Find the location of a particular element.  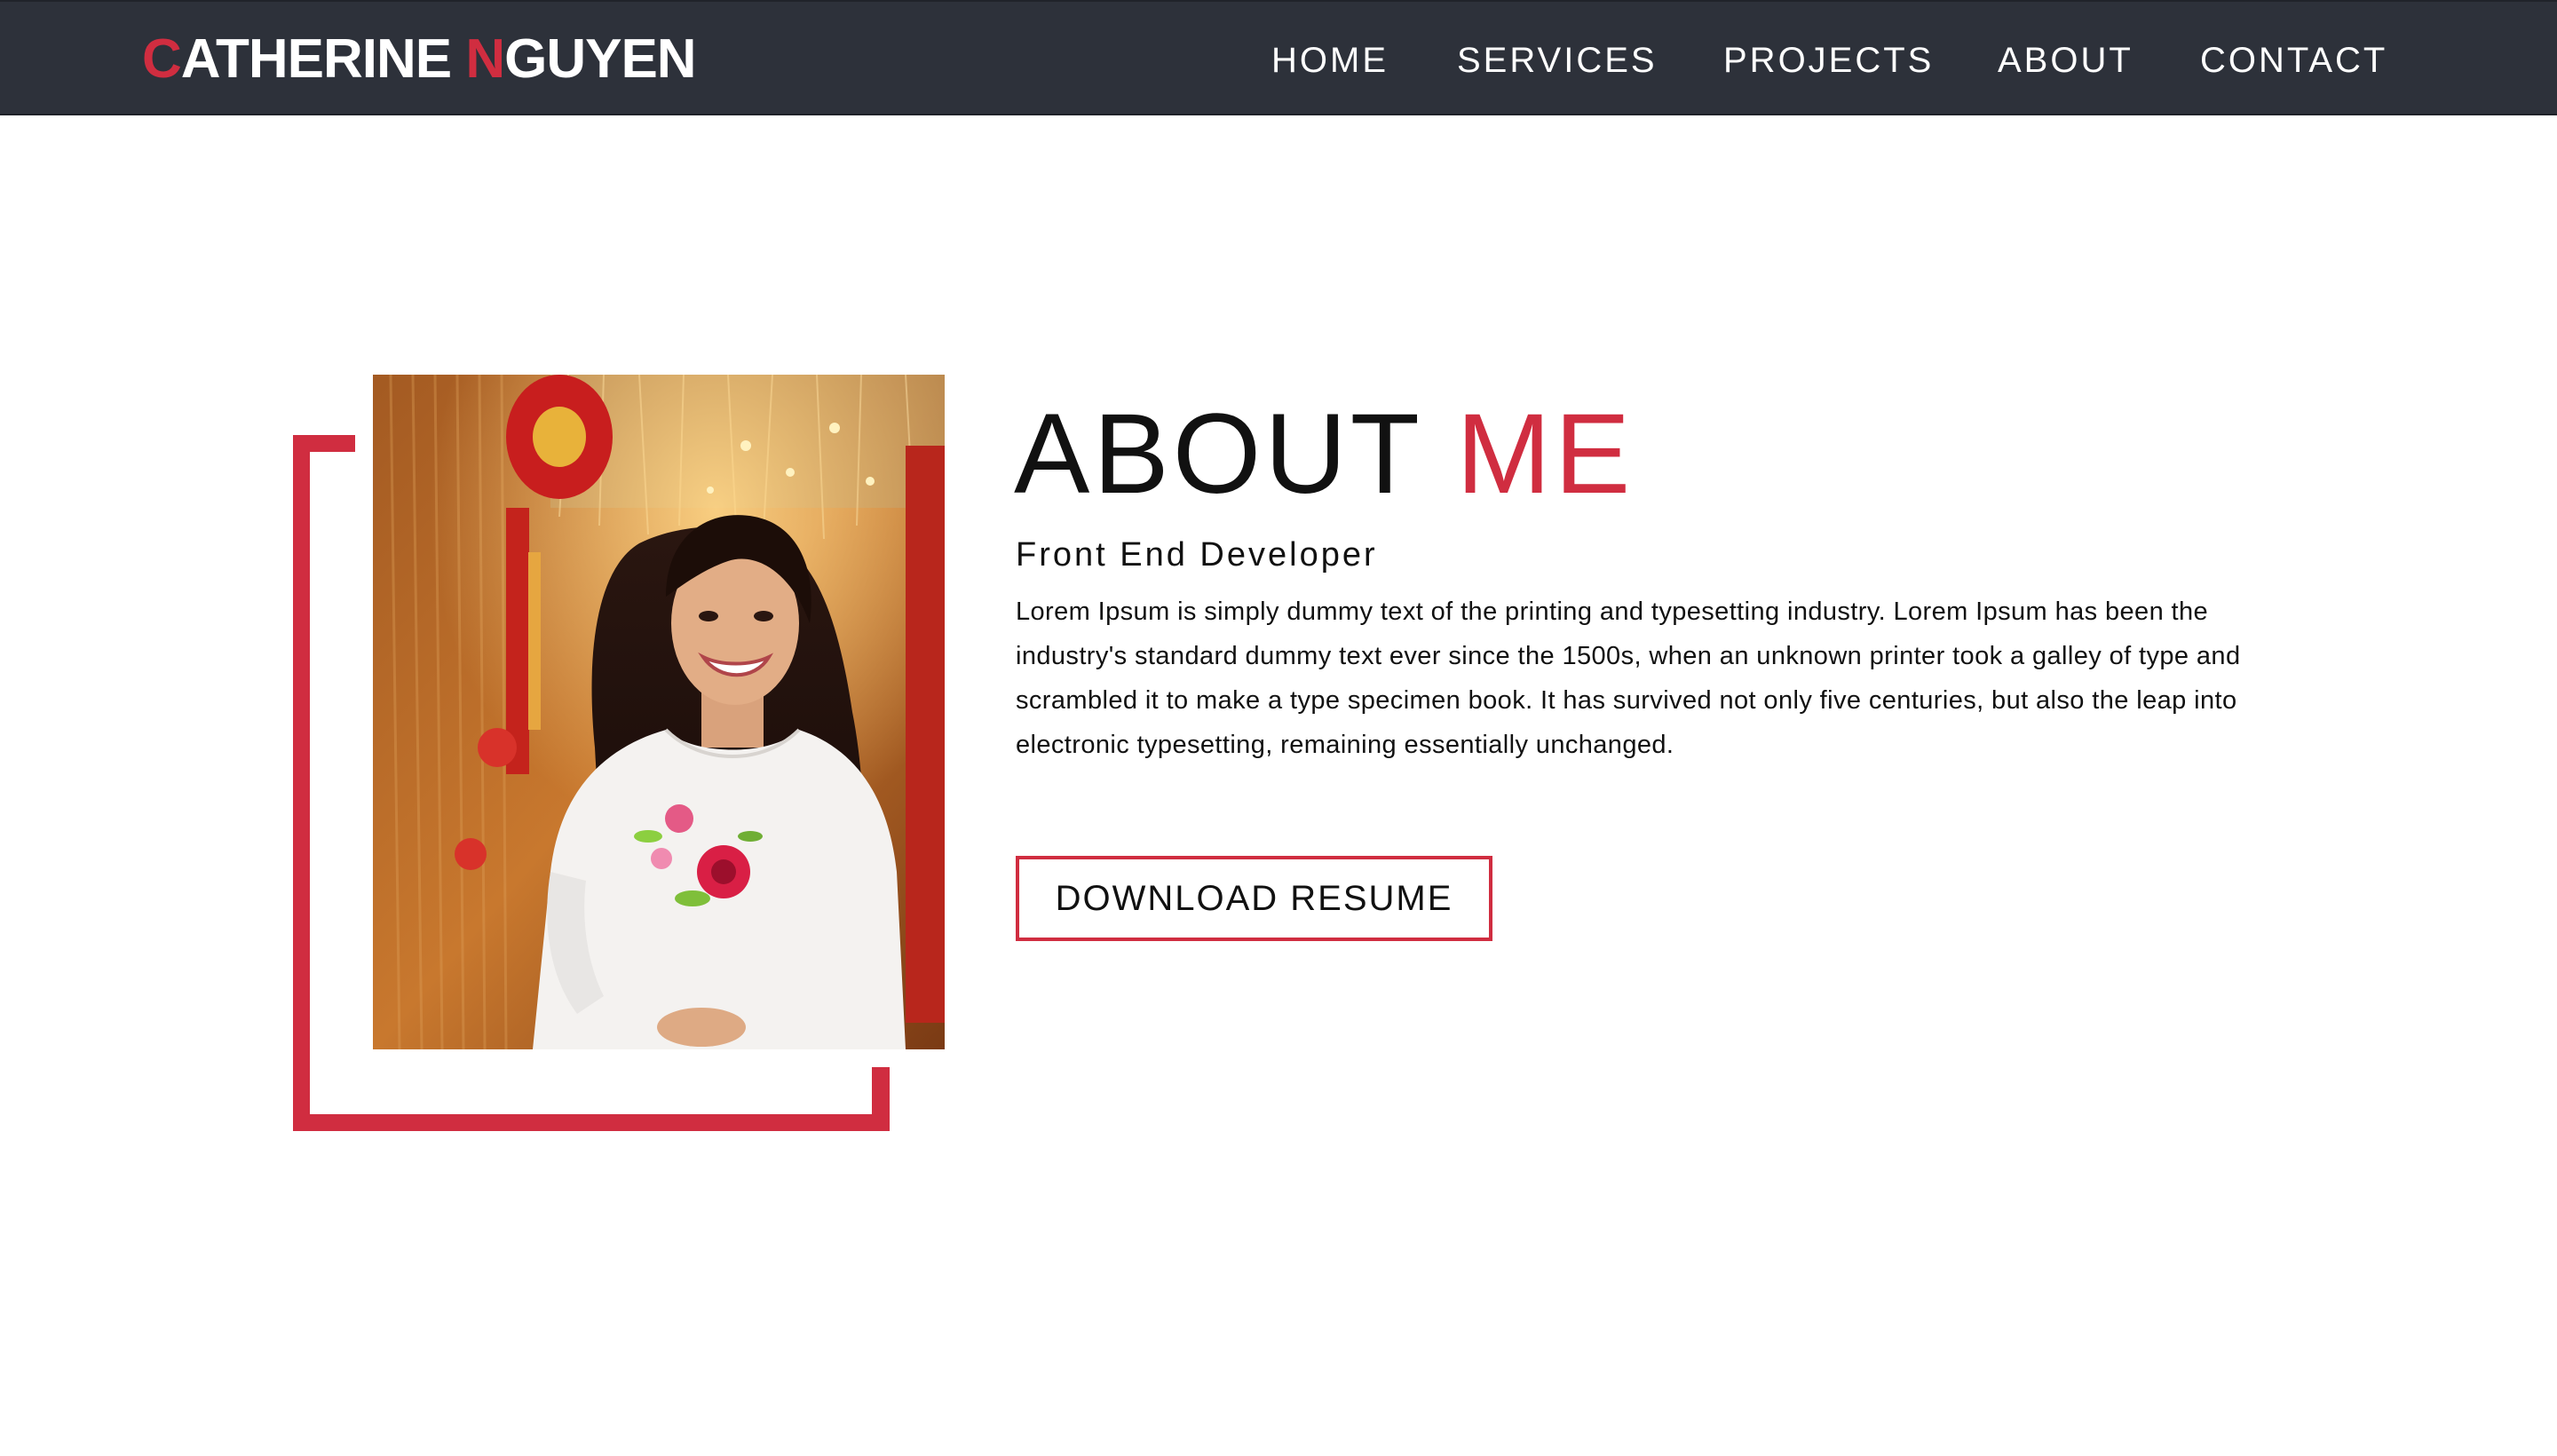

photo-frame-left is located at coordinates (301, 783).